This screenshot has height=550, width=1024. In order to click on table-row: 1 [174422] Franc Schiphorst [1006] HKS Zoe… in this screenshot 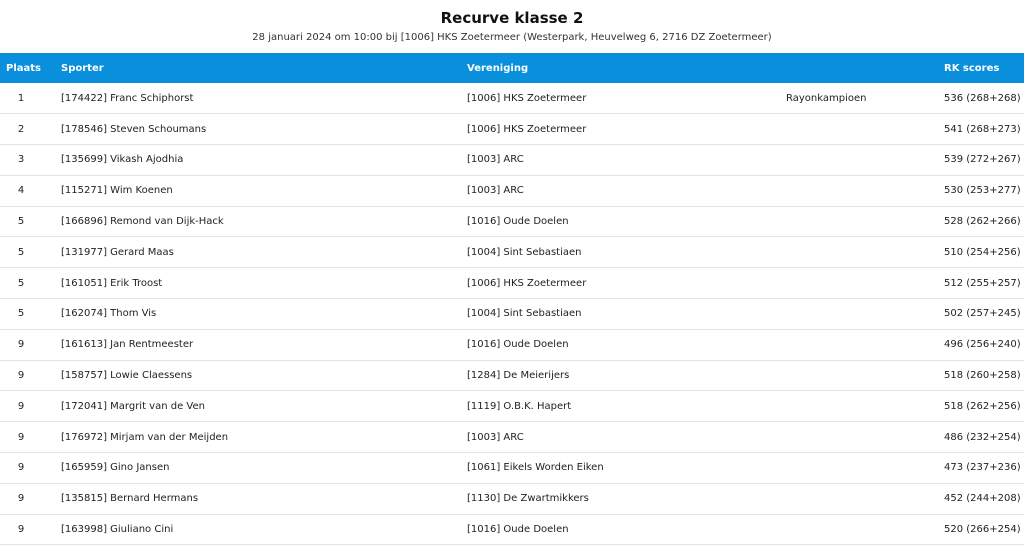, I will do `click(512, 98)`.